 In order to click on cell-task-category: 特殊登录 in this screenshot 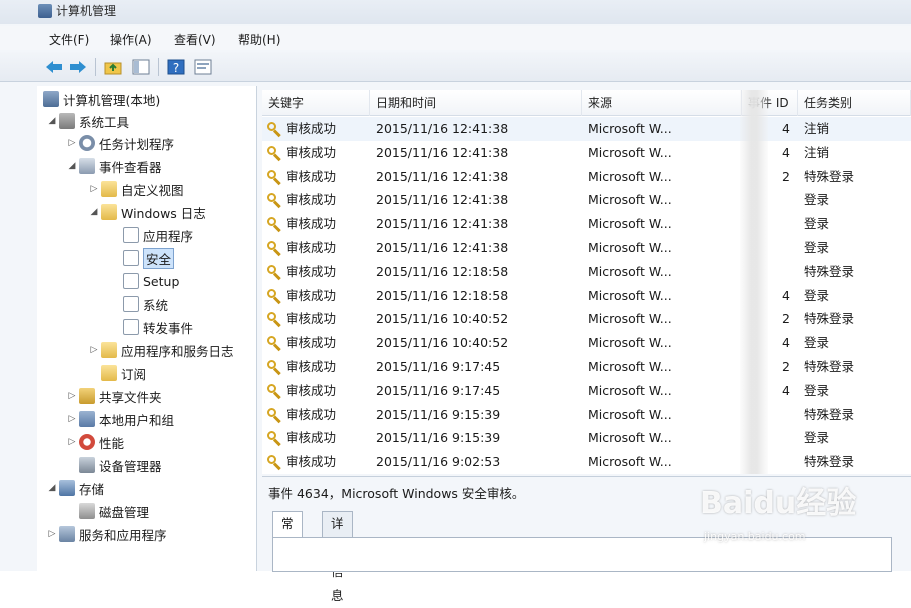, I will do `click(829, 366)`.